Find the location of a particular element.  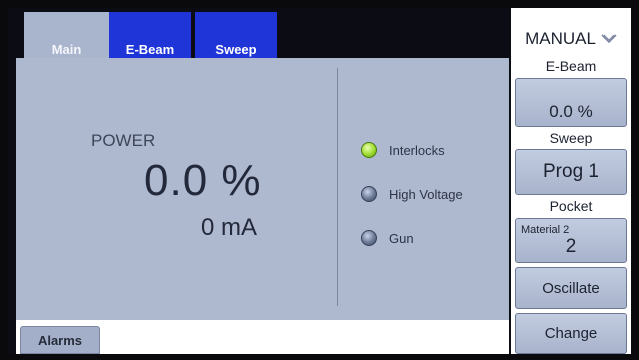

status-interlocks: Interlocks is located at coordinates (403, 150).